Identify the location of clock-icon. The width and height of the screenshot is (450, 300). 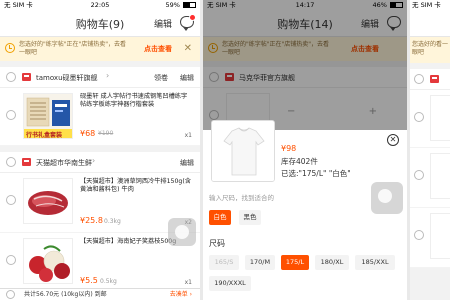
(10, 48).